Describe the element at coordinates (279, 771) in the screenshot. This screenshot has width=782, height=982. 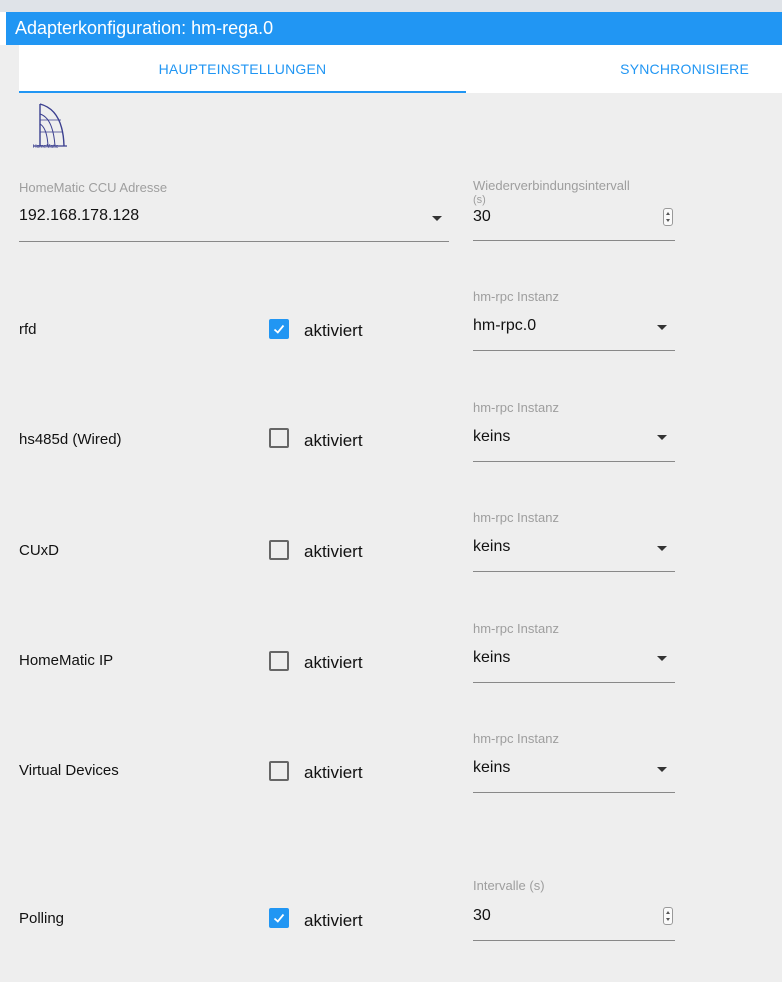
I see `virtual-devices-enabled-checkbox` at that location.